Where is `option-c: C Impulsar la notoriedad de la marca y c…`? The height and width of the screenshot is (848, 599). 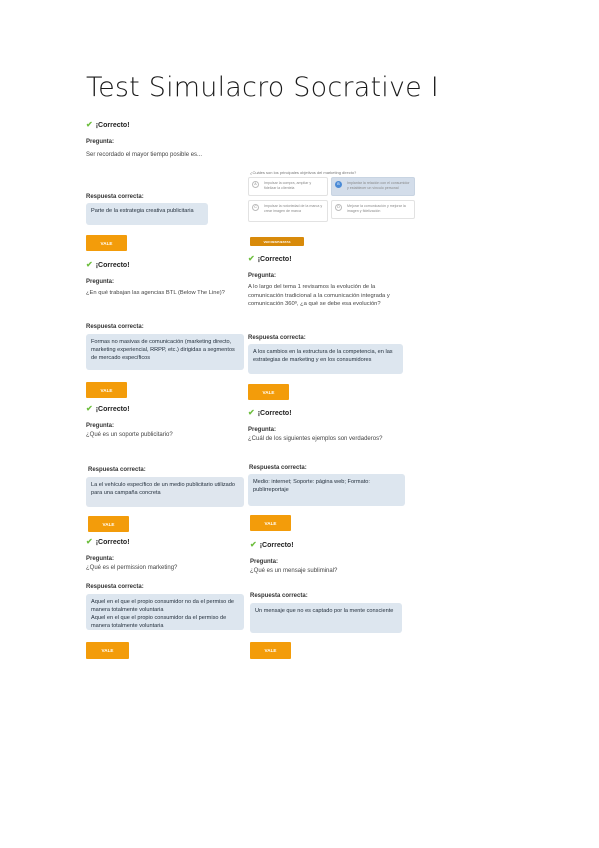 option-c: C Impulsar la notoriedad de la marca y c… is located at coordinates (288, 211).